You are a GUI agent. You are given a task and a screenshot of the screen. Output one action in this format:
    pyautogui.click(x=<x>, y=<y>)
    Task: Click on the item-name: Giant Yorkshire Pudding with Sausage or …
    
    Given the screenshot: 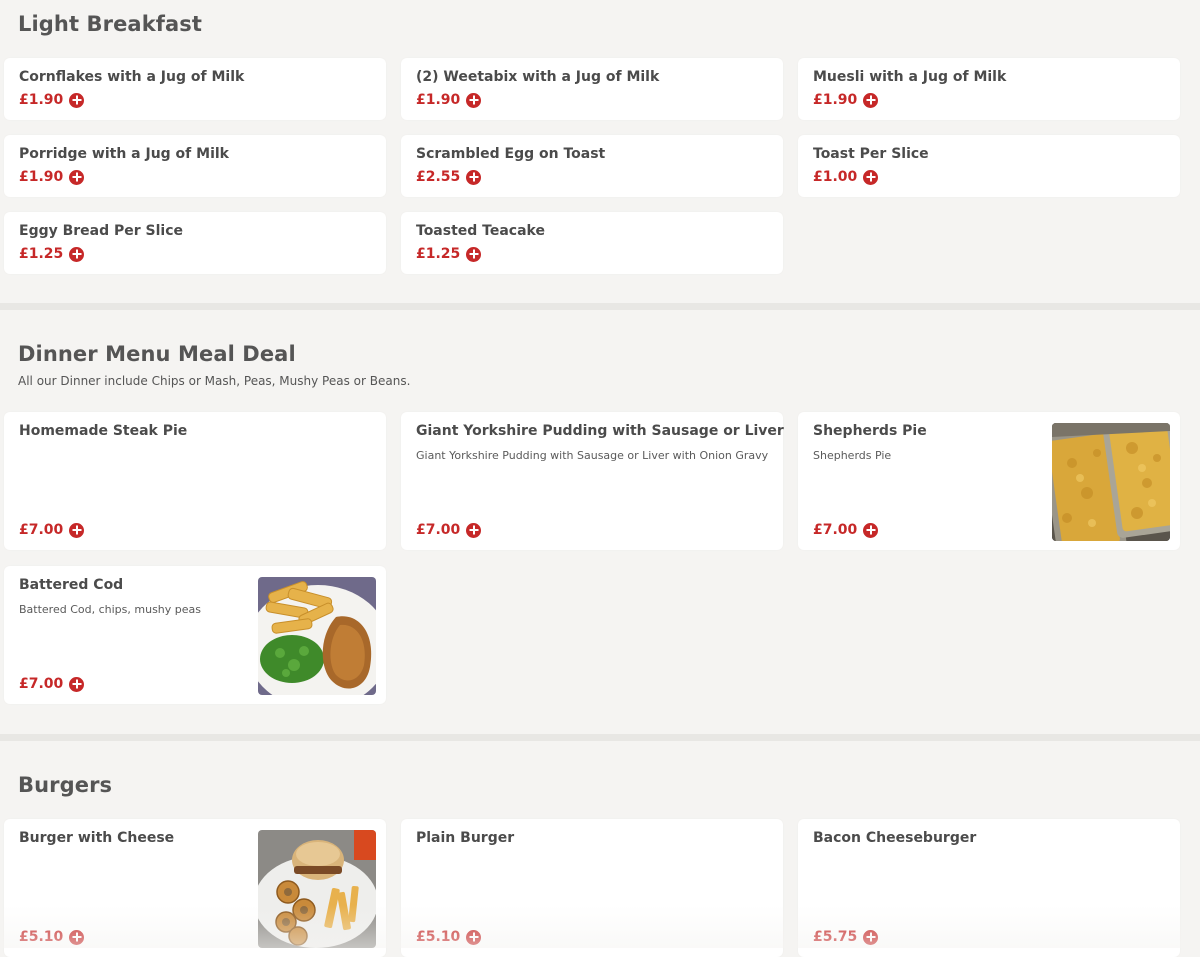 What is the action you would take?
    pyautogui.click(x=600, y=431)
    